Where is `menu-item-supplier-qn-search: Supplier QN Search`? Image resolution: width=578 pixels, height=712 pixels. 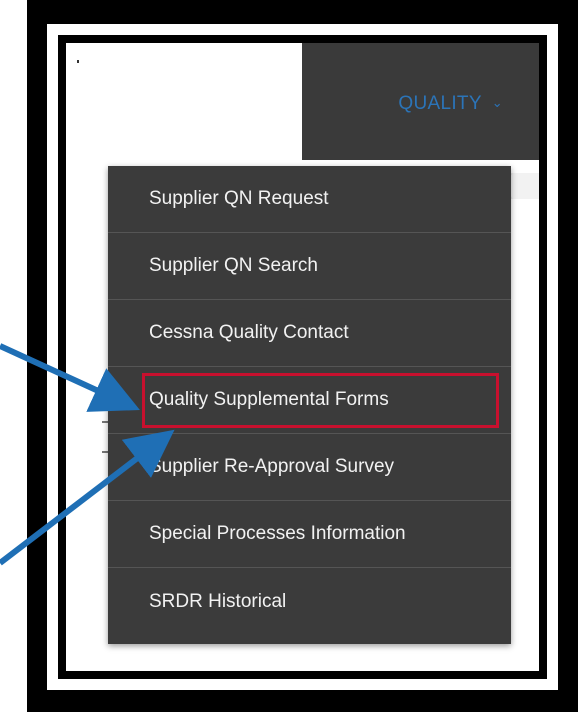
menu-item-supplier-qn-search: Supplier QN Search is located at coordinates (309, 266).